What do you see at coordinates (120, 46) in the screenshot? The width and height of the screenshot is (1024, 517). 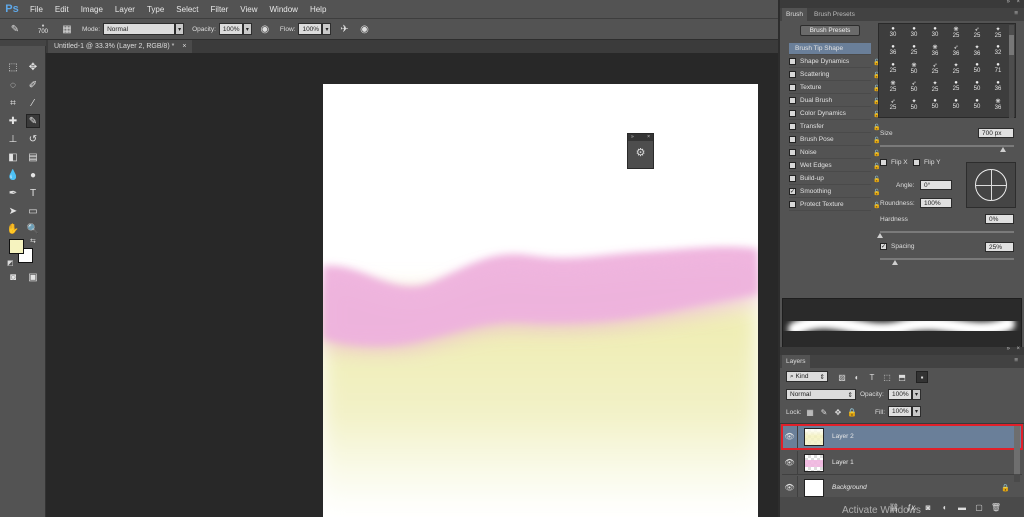 I see `document-tab: Untitled-1 @ 33.3% (Layer 2, RGB/8) * ×` at bounding box center [120, 46].